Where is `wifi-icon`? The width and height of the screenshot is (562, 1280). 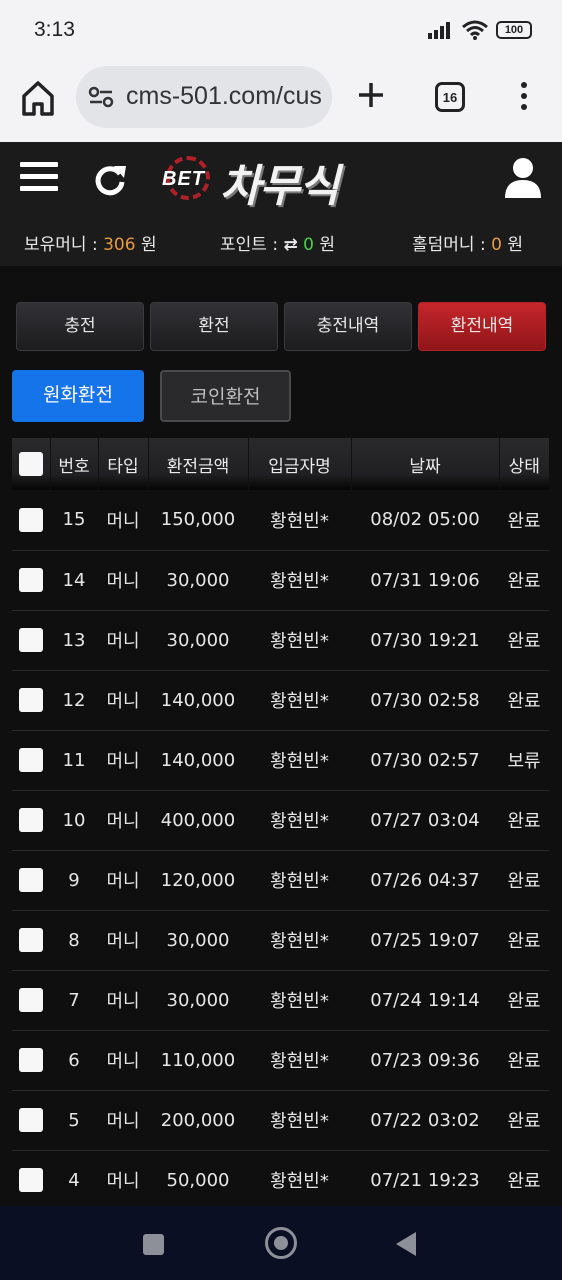 wifi-icon is located at coordinates (475, 30).